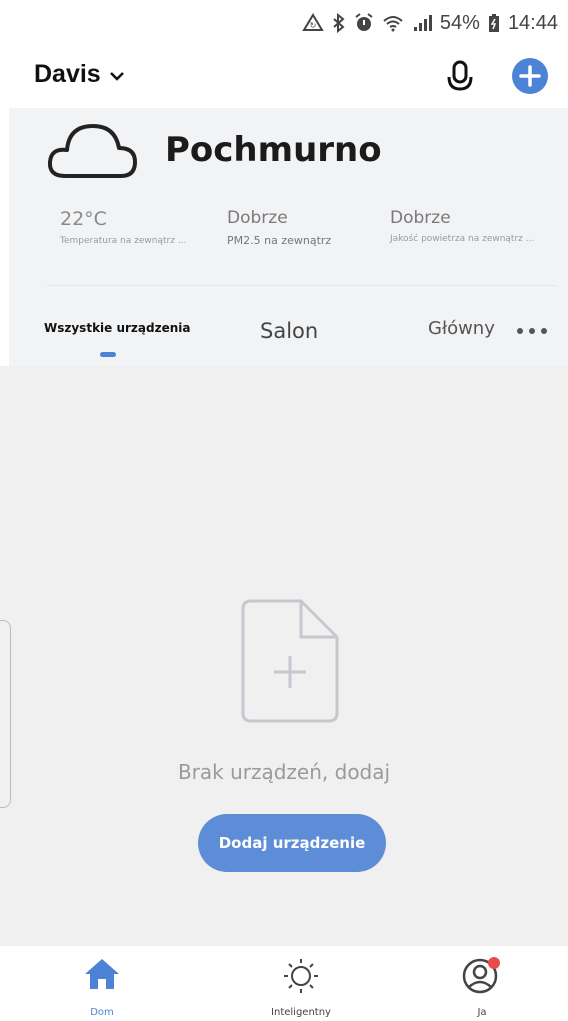 The image size is (568, 1021). I want to click on nav-label: Ja, so click(482, 1012).